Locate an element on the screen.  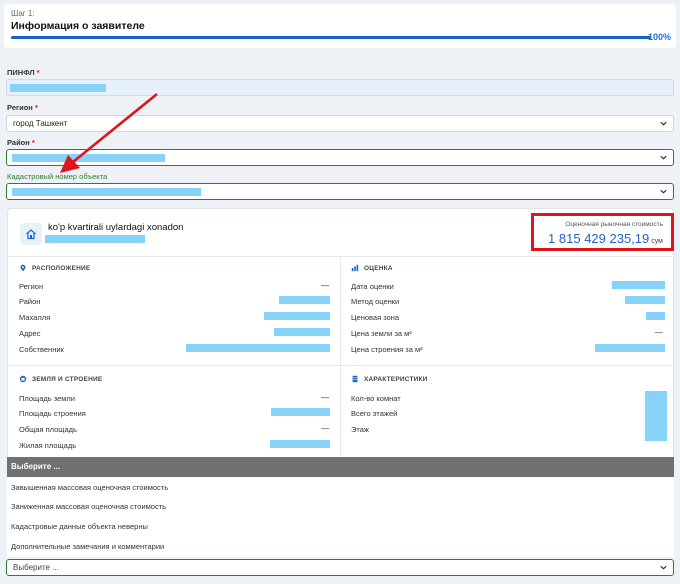
home-icon is located at coordinates (31, 234).